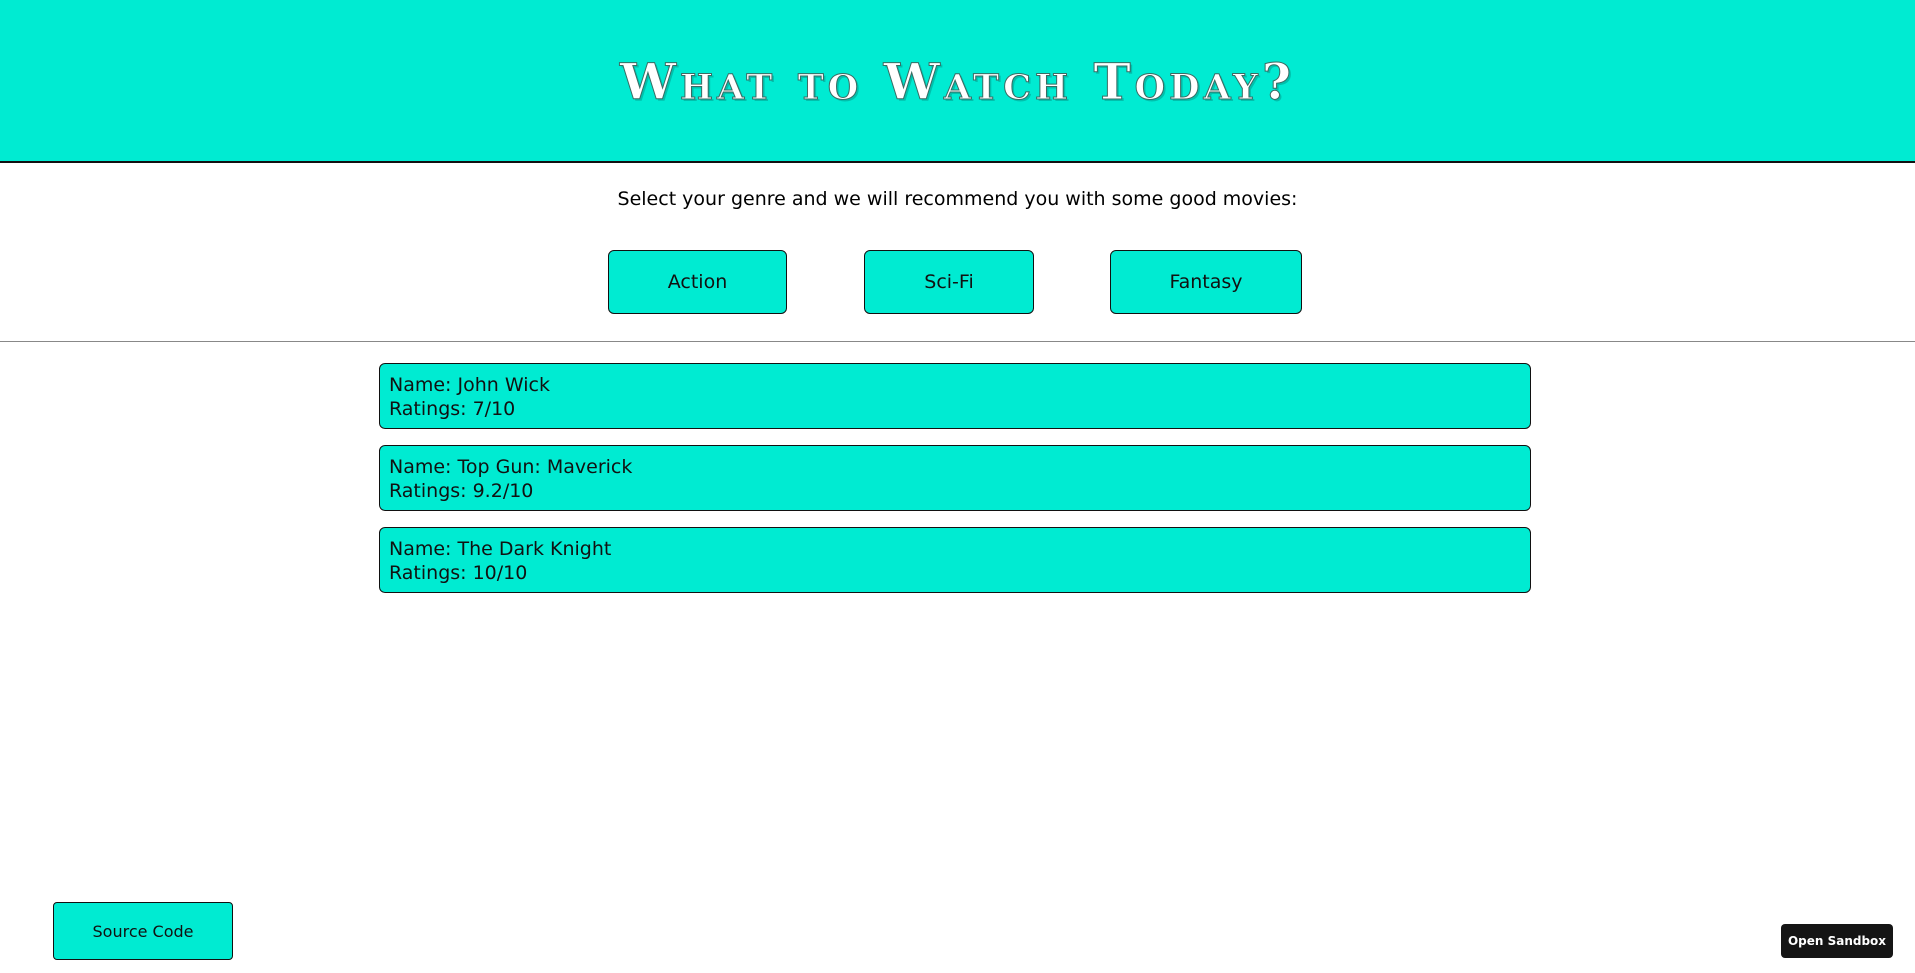 Image resolution: width=1915 pixels, height=973 pixels. I want to click on movie-rating: Ratings: 10/10, so click(458, 573).